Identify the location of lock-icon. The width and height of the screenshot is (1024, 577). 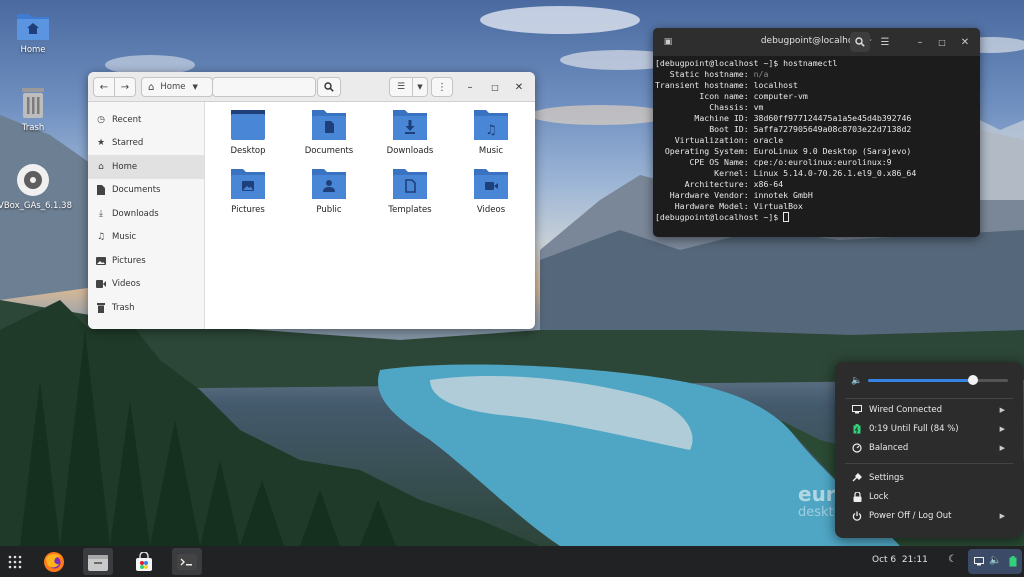
(857, 496).